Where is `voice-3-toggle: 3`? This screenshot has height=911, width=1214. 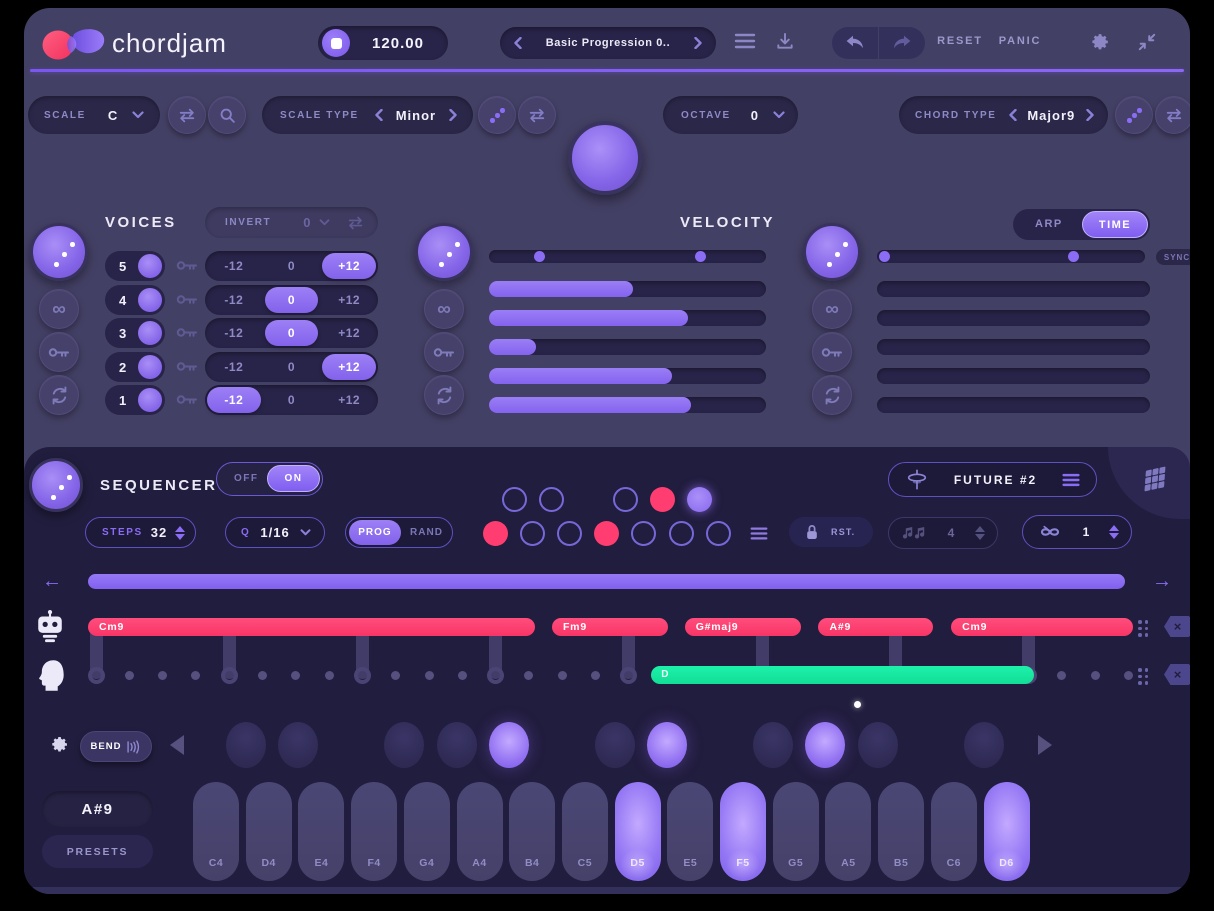
voice-3-toggle: 3 is located at coordinates (135, 333).